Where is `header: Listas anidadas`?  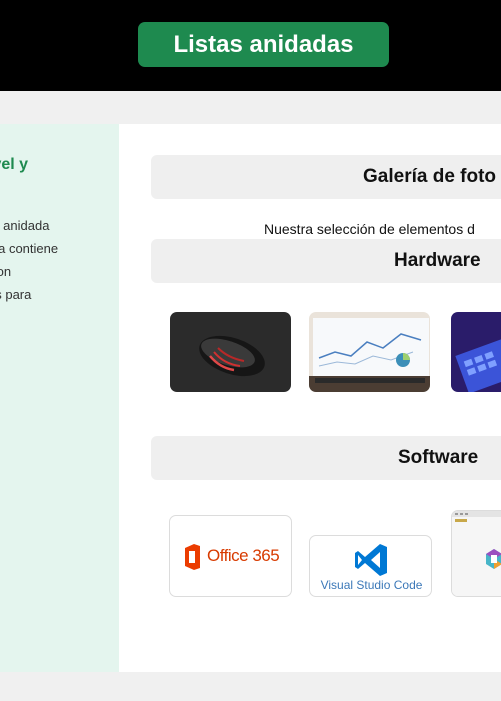
header: Listas anidadas is located at coordinates (250, 45).